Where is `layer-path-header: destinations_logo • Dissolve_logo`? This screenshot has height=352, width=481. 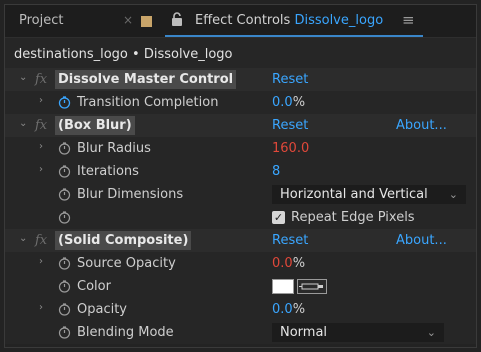
layer-path-header: destinations_logo • Dissolve_logo is located at coordinates (240, 53).